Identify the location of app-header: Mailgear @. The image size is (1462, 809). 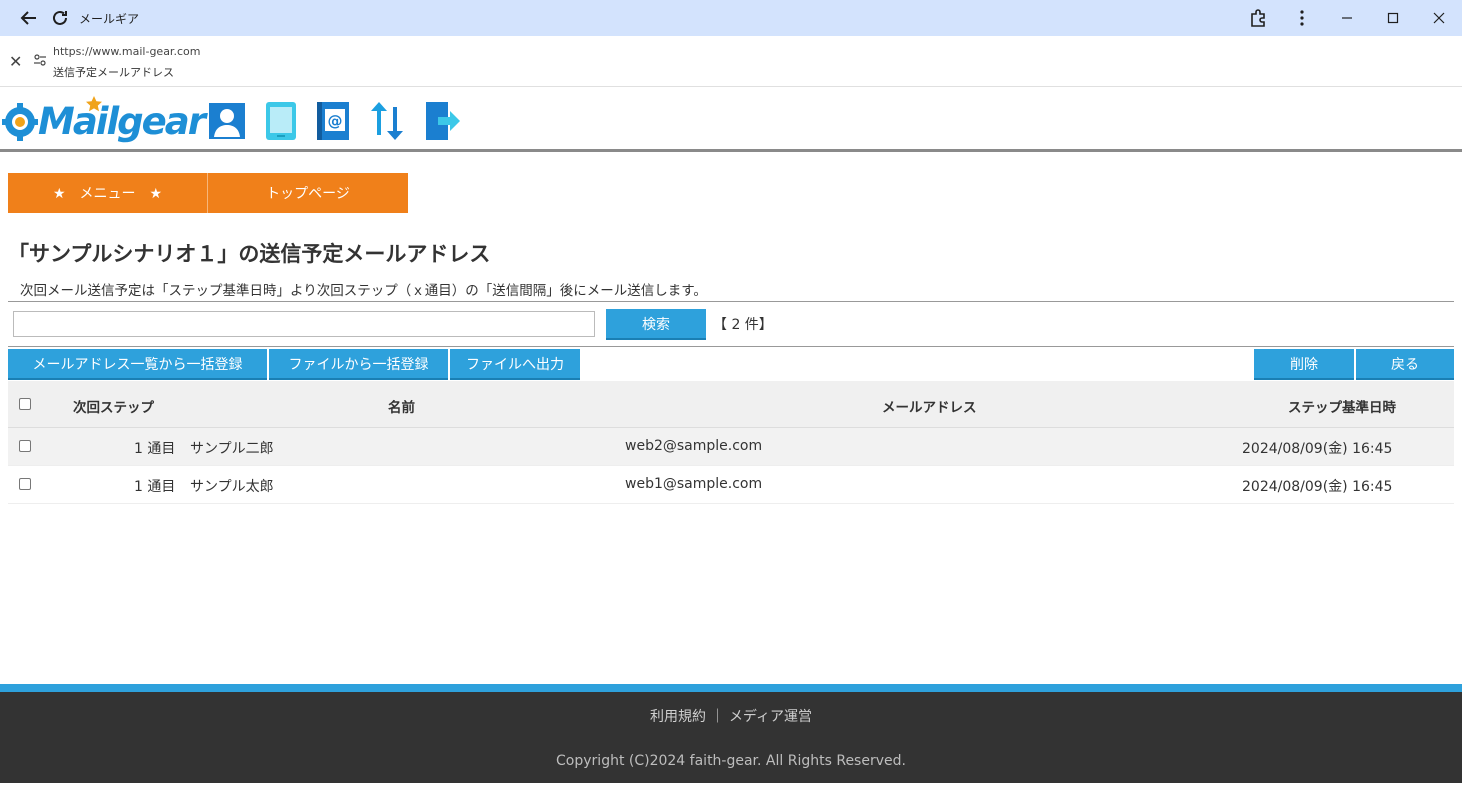
(731, 120).